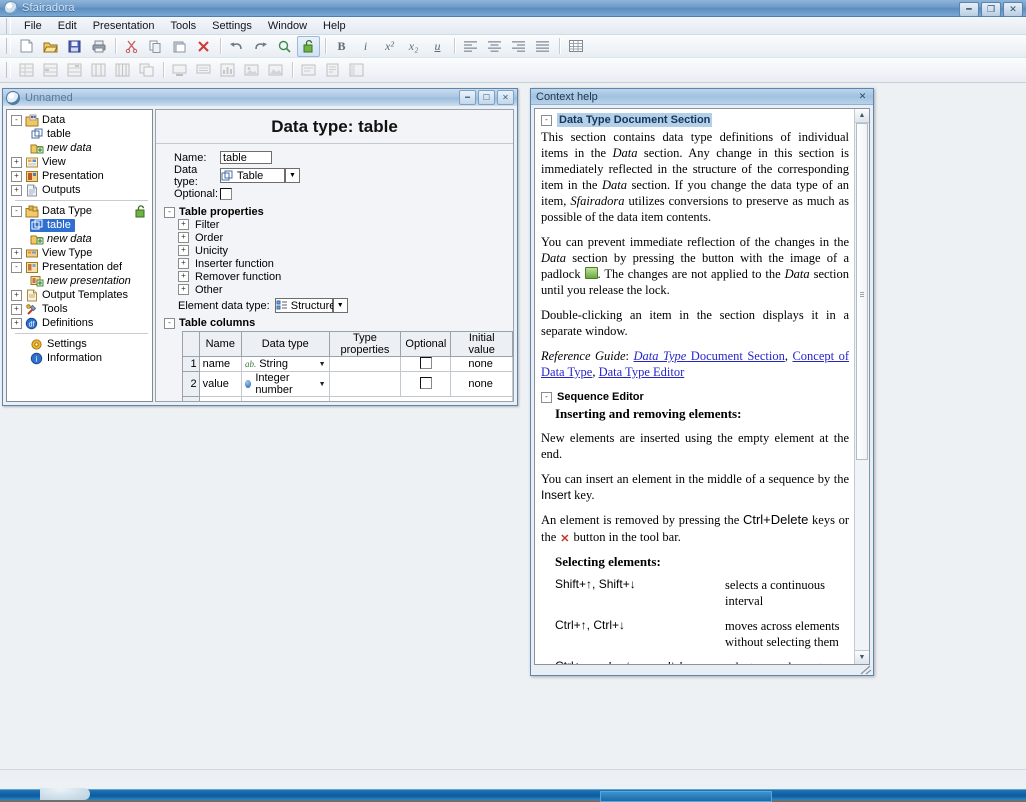 This screenshot has height=802, width=1026. I want to click on help-section-data-type: - Data Type Document Section, so click(695, 120).